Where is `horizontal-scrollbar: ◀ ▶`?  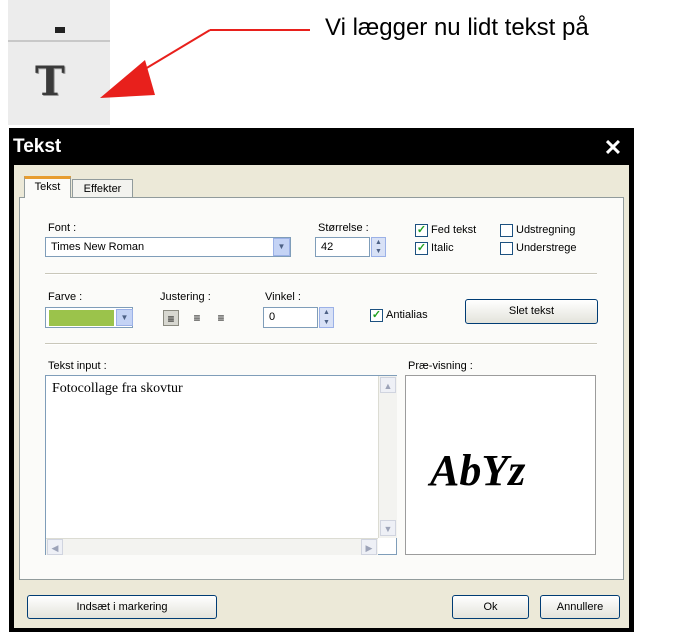 horizontal-scrollbar: ◀ ▶ is located at coordinates (212, 546).